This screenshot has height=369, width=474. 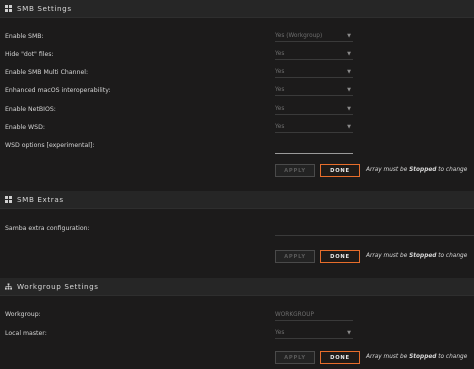 What do you see at coordinates (58, 90) in the screenshot?
I see `macos-interop-label: Enhanced macOS interoperability:` at bounding box center [58, 90].